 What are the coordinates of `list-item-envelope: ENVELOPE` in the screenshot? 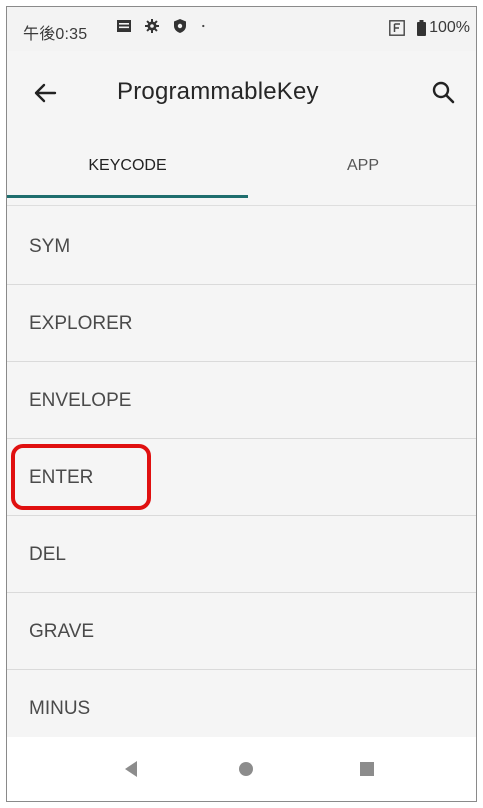 It's located at (241, 400).